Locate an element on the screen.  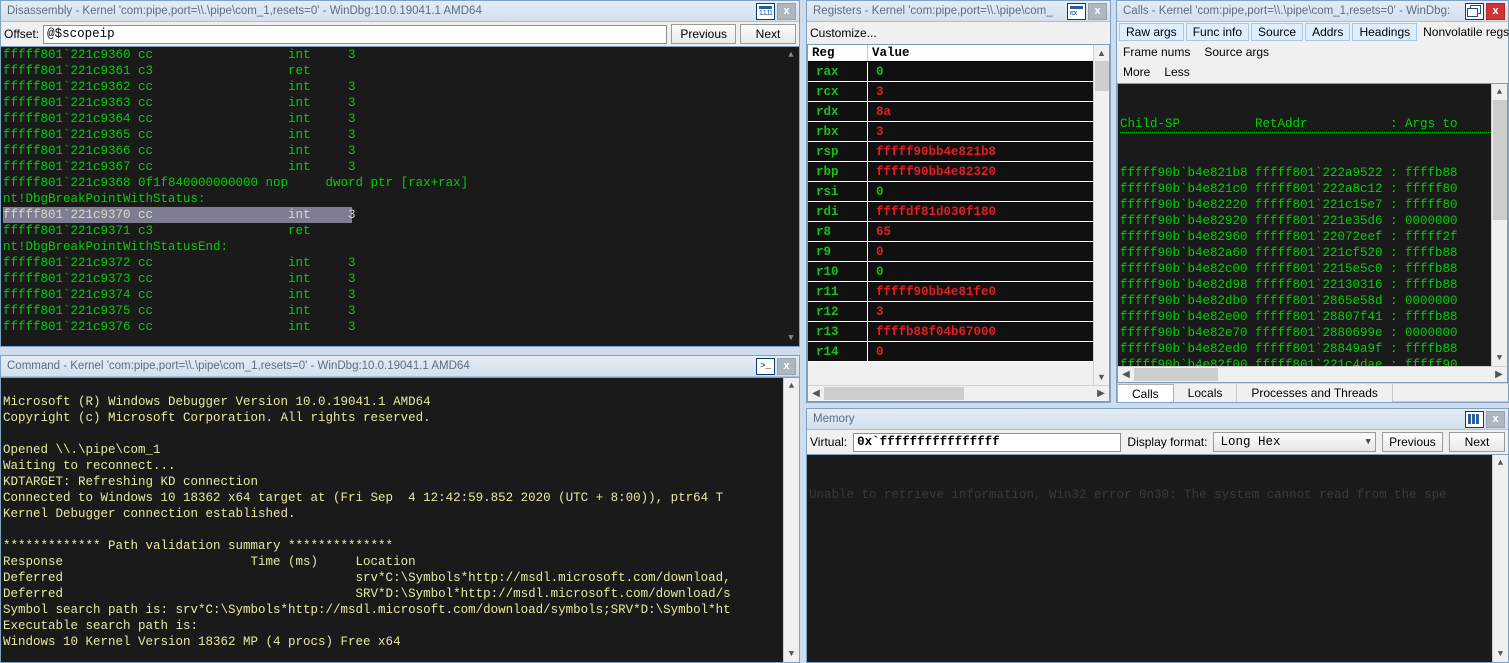
disassembly-line: fffff801`221c9374 cc int 3 is located at coordinates (400, 295).